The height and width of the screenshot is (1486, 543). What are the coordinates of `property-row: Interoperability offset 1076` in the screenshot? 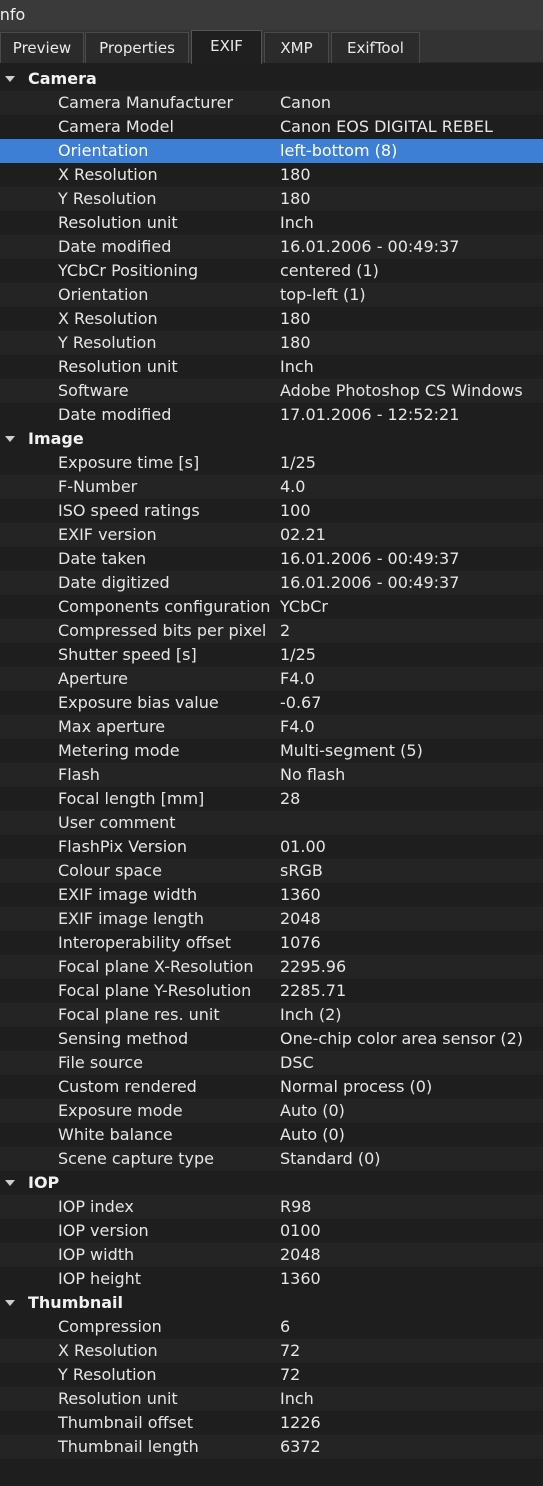 It's located at (271, 943).